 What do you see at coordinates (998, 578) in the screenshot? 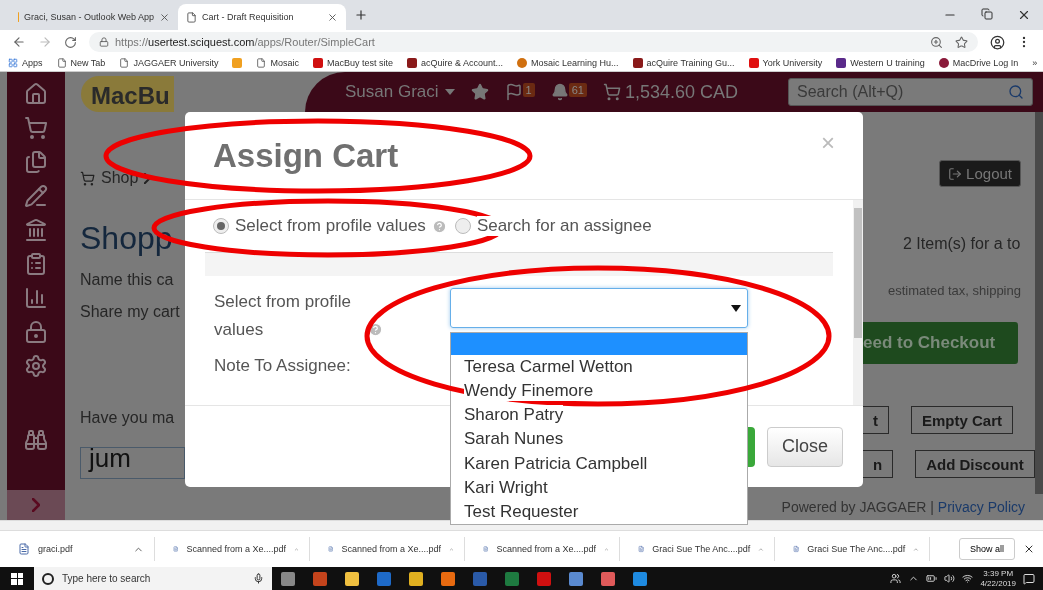
I see `clock: 3:39 PM 4/22/2019` at bounding box center [998, 578].